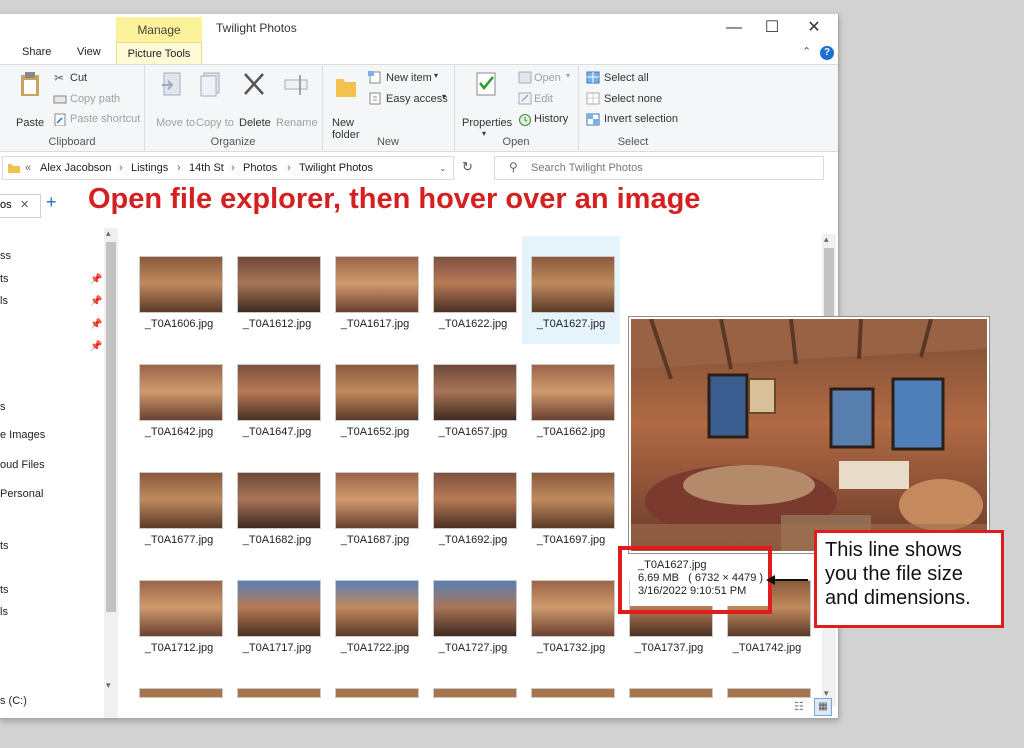 The height and width of the screenshot is (748, 1024). I want to click on cut-button: Cut, so click(78, 78).